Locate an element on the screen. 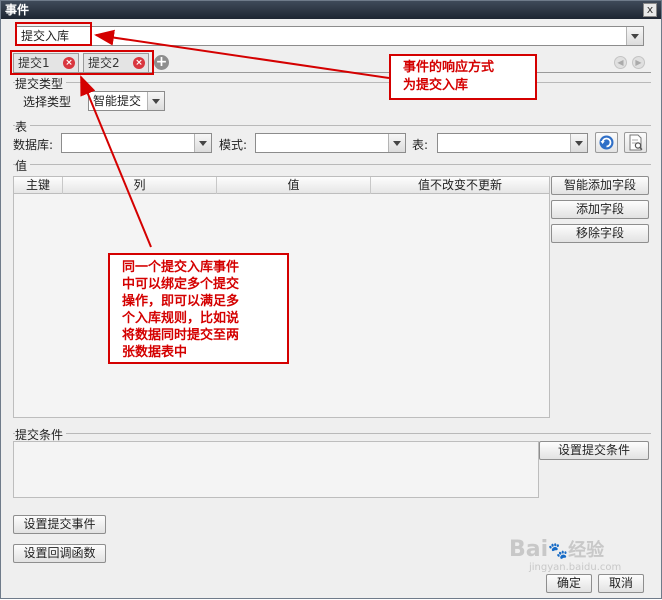 This screenshot has width=662, height=600. callout-line: 将数据同时提交至两 is located at coordinates (181, 335).